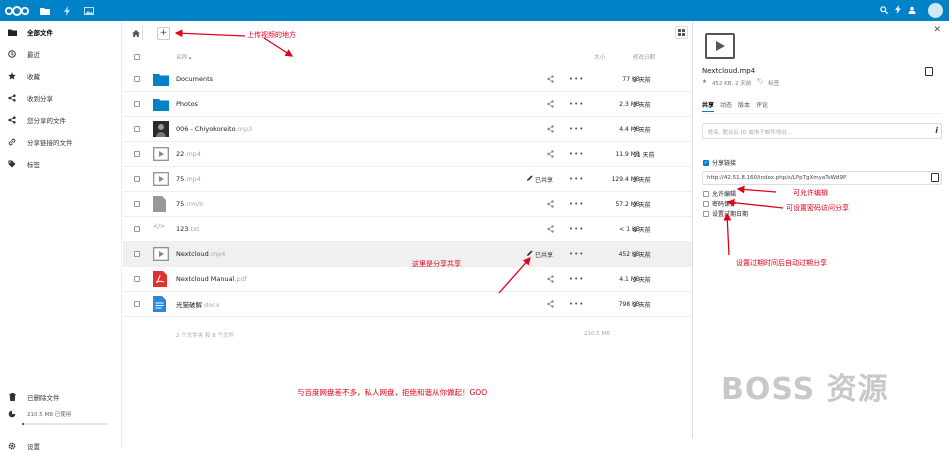  I want to click on password-checkbox, so click(706, 203).